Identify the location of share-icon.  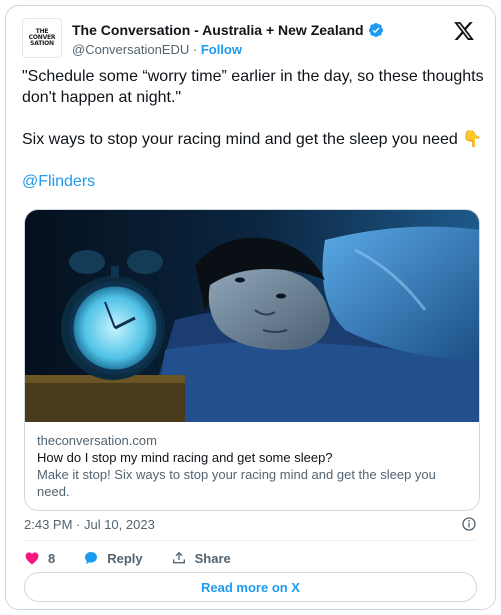
(178, 557).